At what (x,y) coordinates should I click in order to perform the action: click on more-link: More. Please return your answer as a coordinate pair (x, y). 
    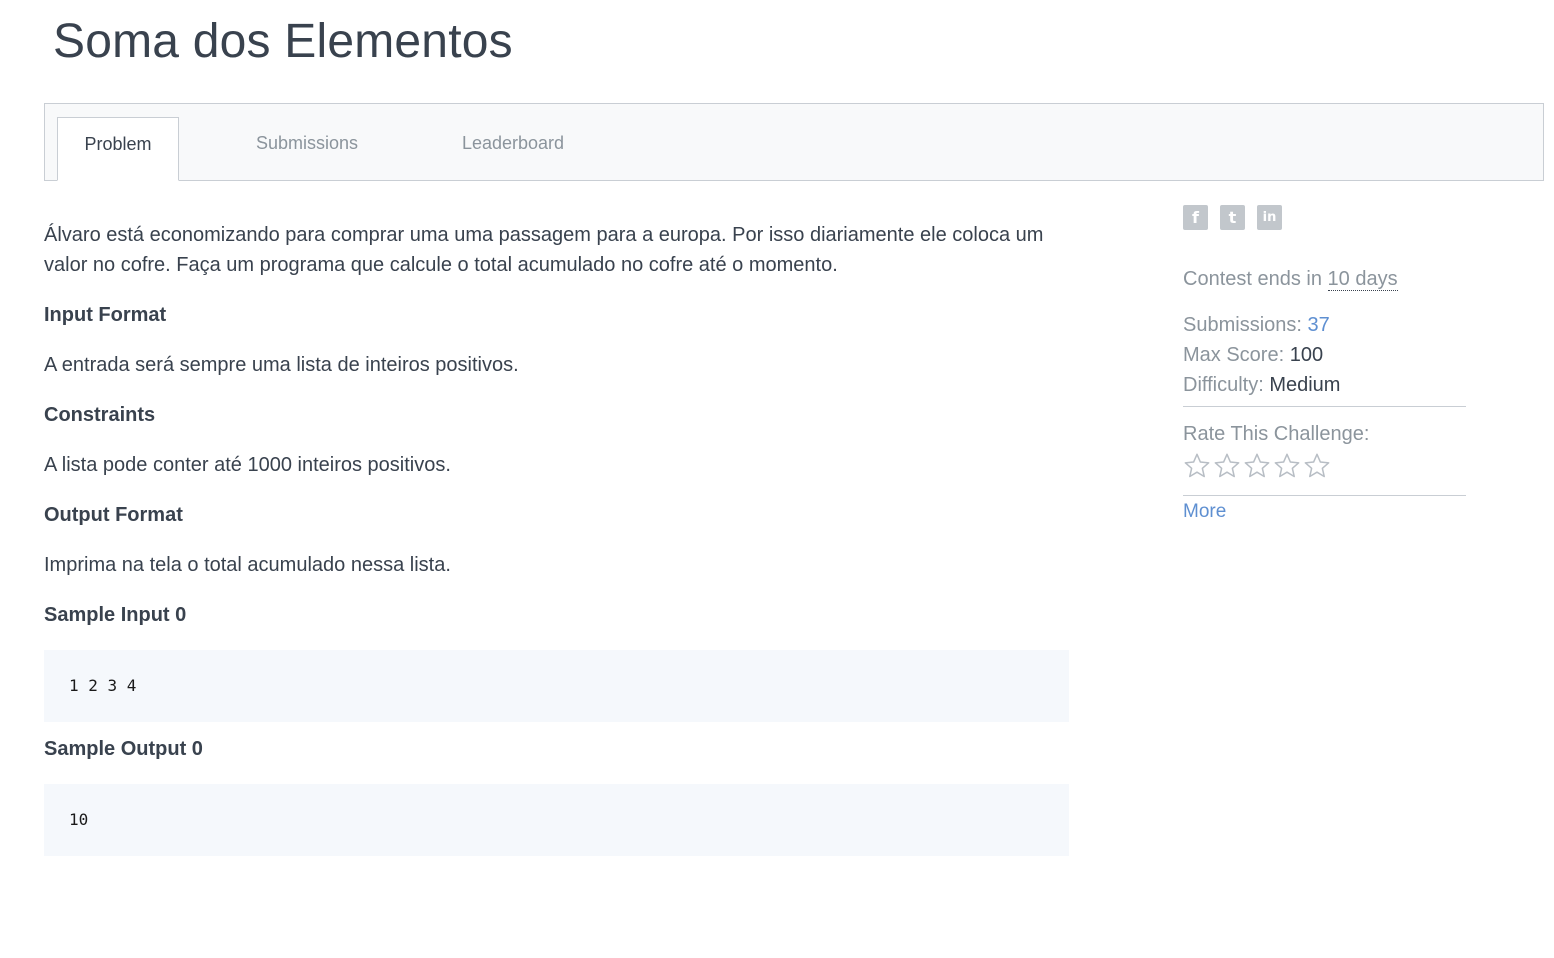
    Looking at the image, I should click on (1324, 512).